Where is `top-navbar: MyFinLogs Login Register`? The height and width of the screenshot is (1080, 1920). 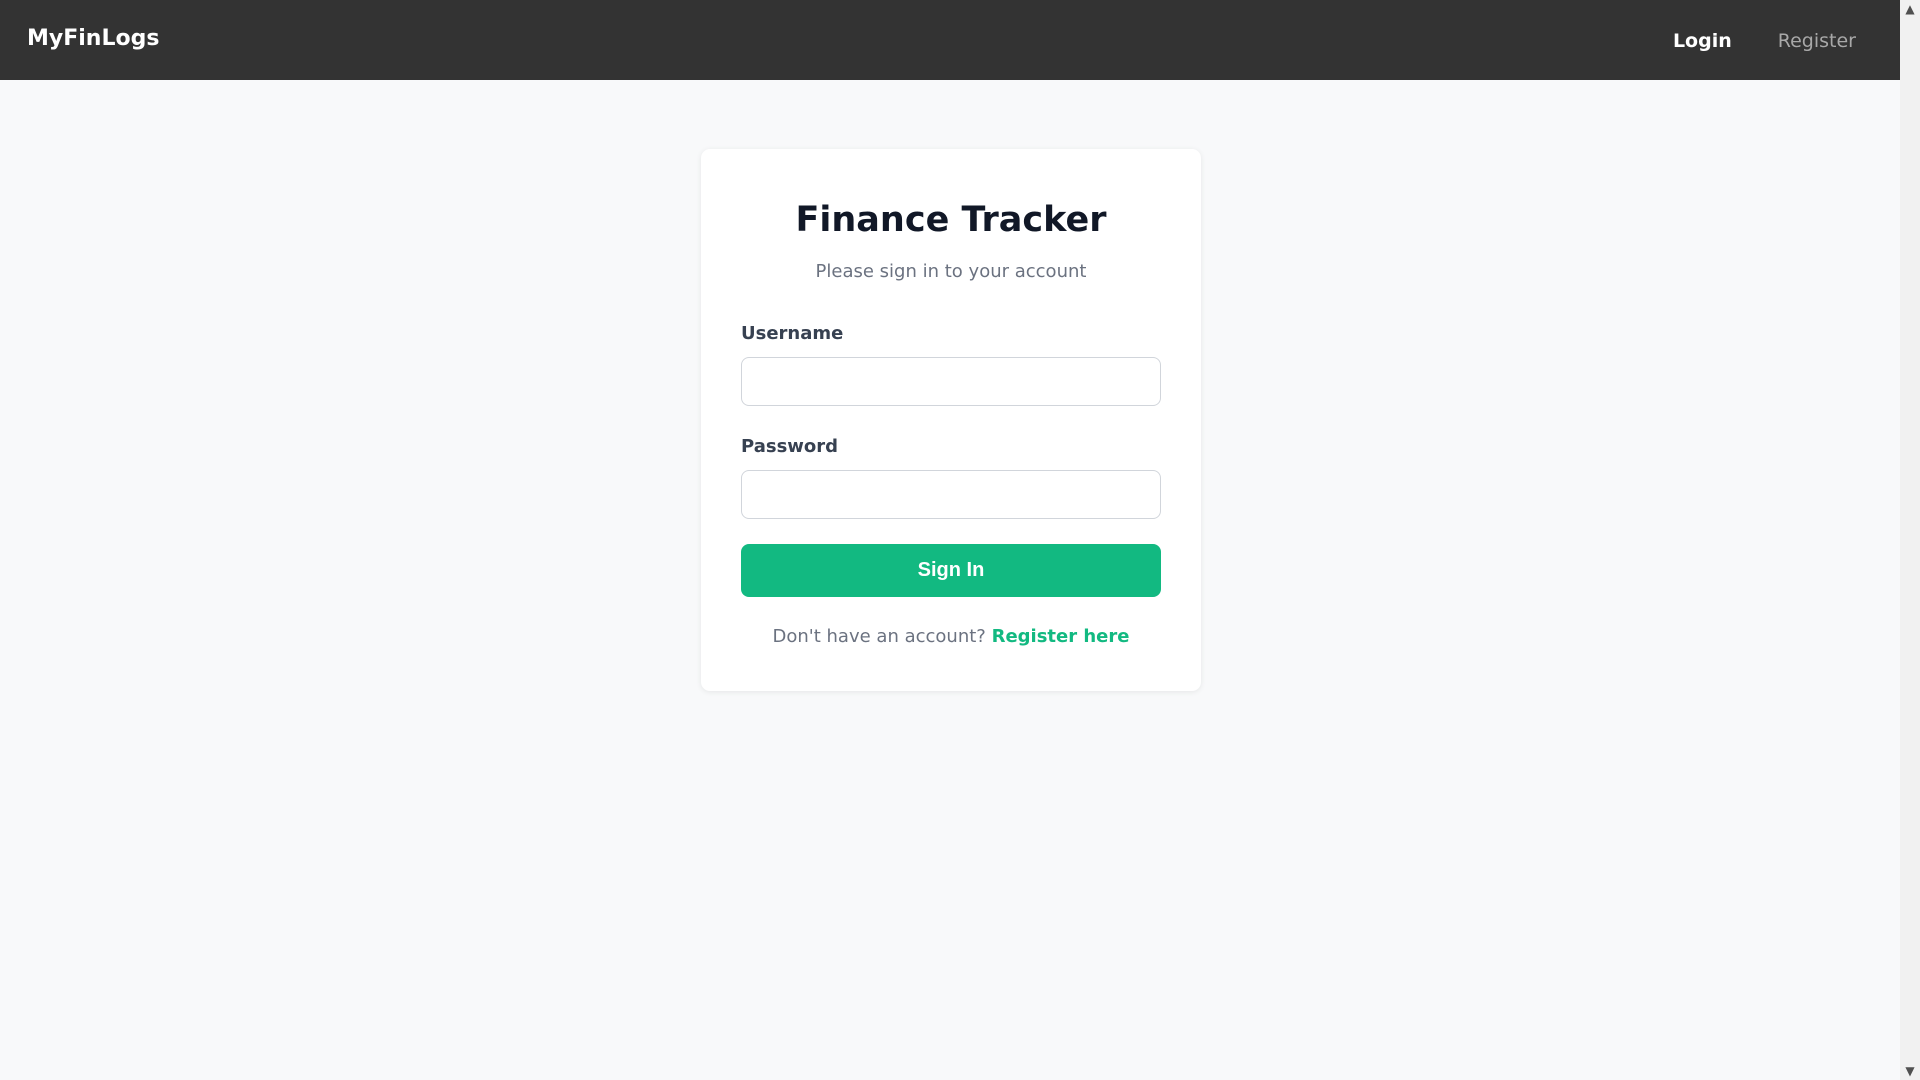 top-navbar: MyFinLogs Login Register is located at coordinates (950, 40).